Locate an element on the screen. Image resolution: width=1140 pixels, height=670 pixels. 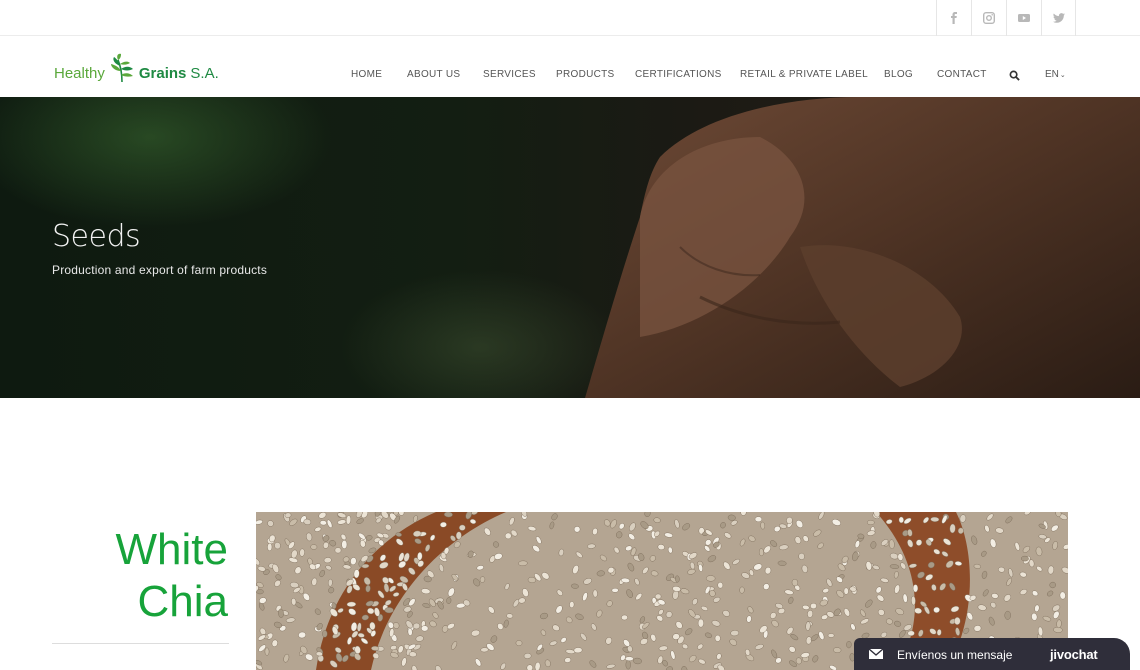
instagram-icon is located at coordinates (989, 18).